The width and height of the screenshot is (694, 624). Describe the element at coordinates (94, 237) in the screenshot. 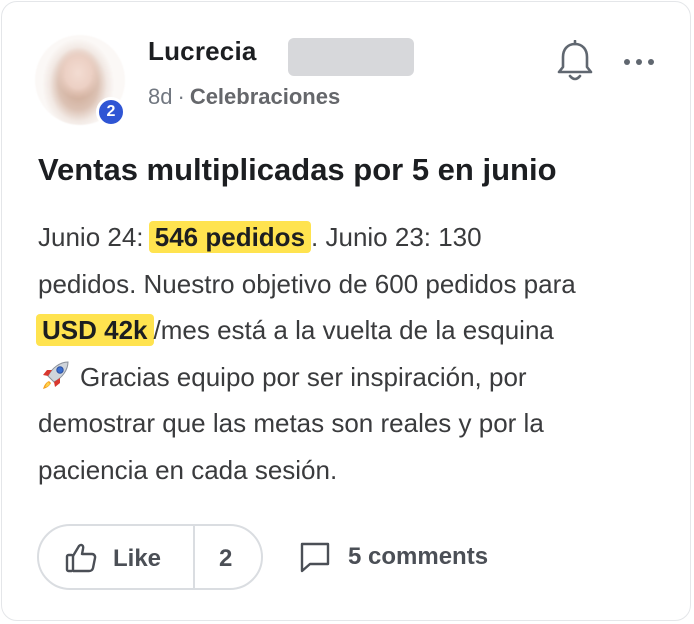

I see `body-text: Junio 24:` at that location.